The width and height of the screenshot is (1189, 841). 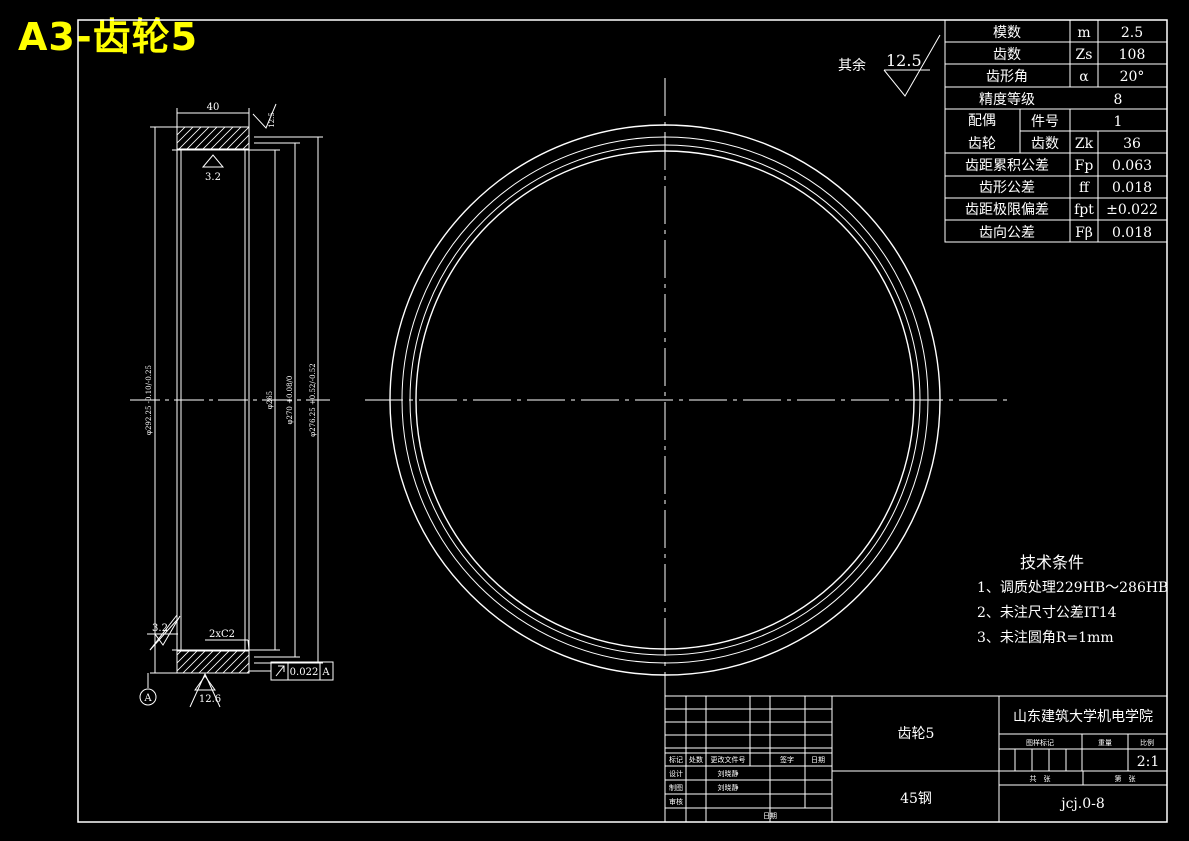 What do you see at coordinates (1007, 99) in the screenshot?
I see `param-name: 精度等级` at bounding box center [1007, 99].